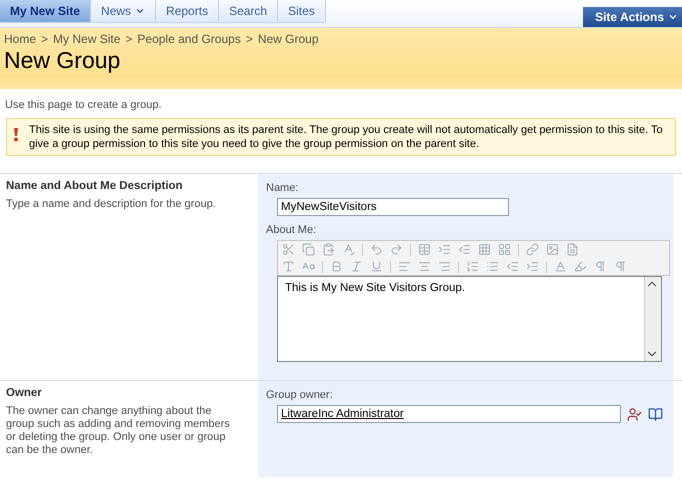 The image size is (682, 481). I want to click on breadcrumb-current: New Group, so click(288, 39).